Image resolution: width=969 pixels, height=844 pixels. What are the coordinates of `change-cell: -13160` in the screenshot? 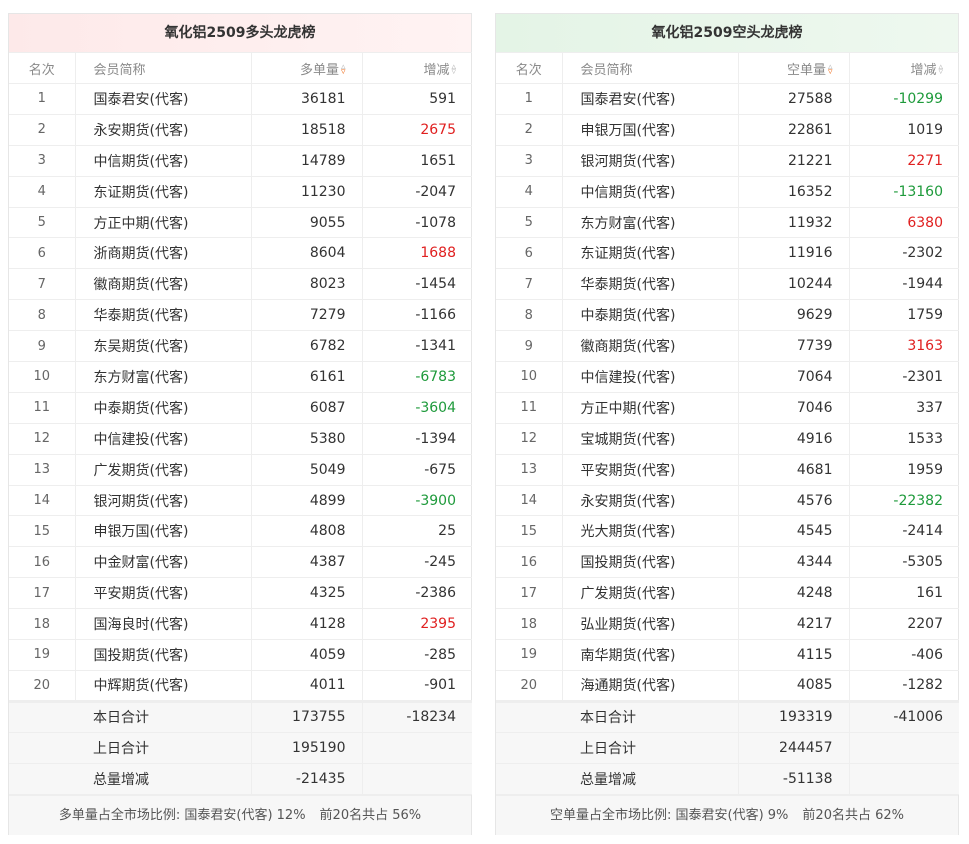 It's located at (904, 192).